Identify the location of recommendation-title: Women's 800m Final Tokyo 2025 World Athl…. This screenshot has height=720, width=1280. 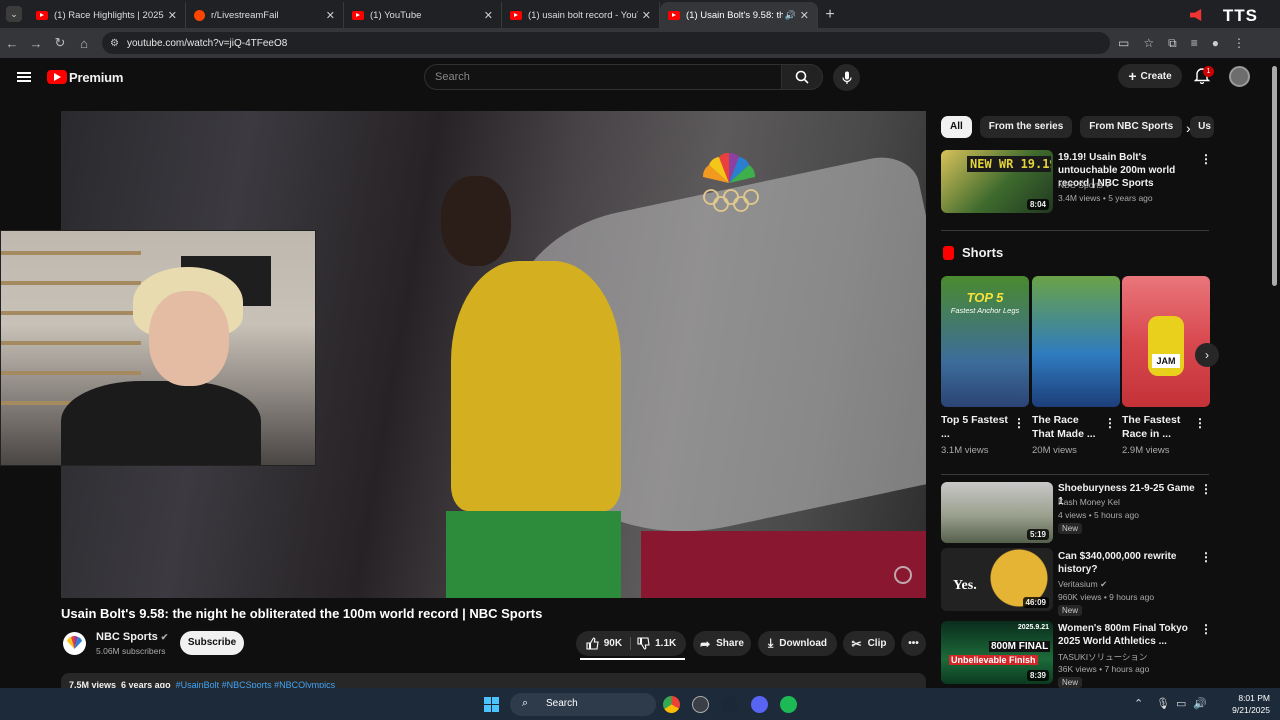
(1128, 635).